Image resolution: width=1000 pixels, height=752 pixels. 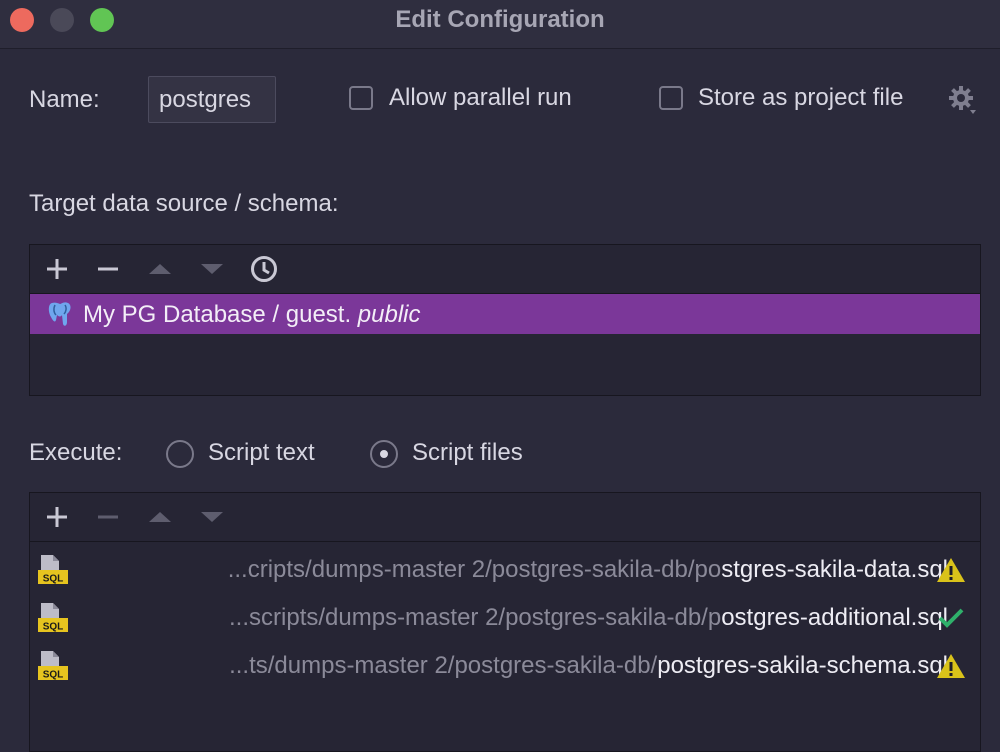 I want to click on script-text-radio, so click(x=180, y=454).